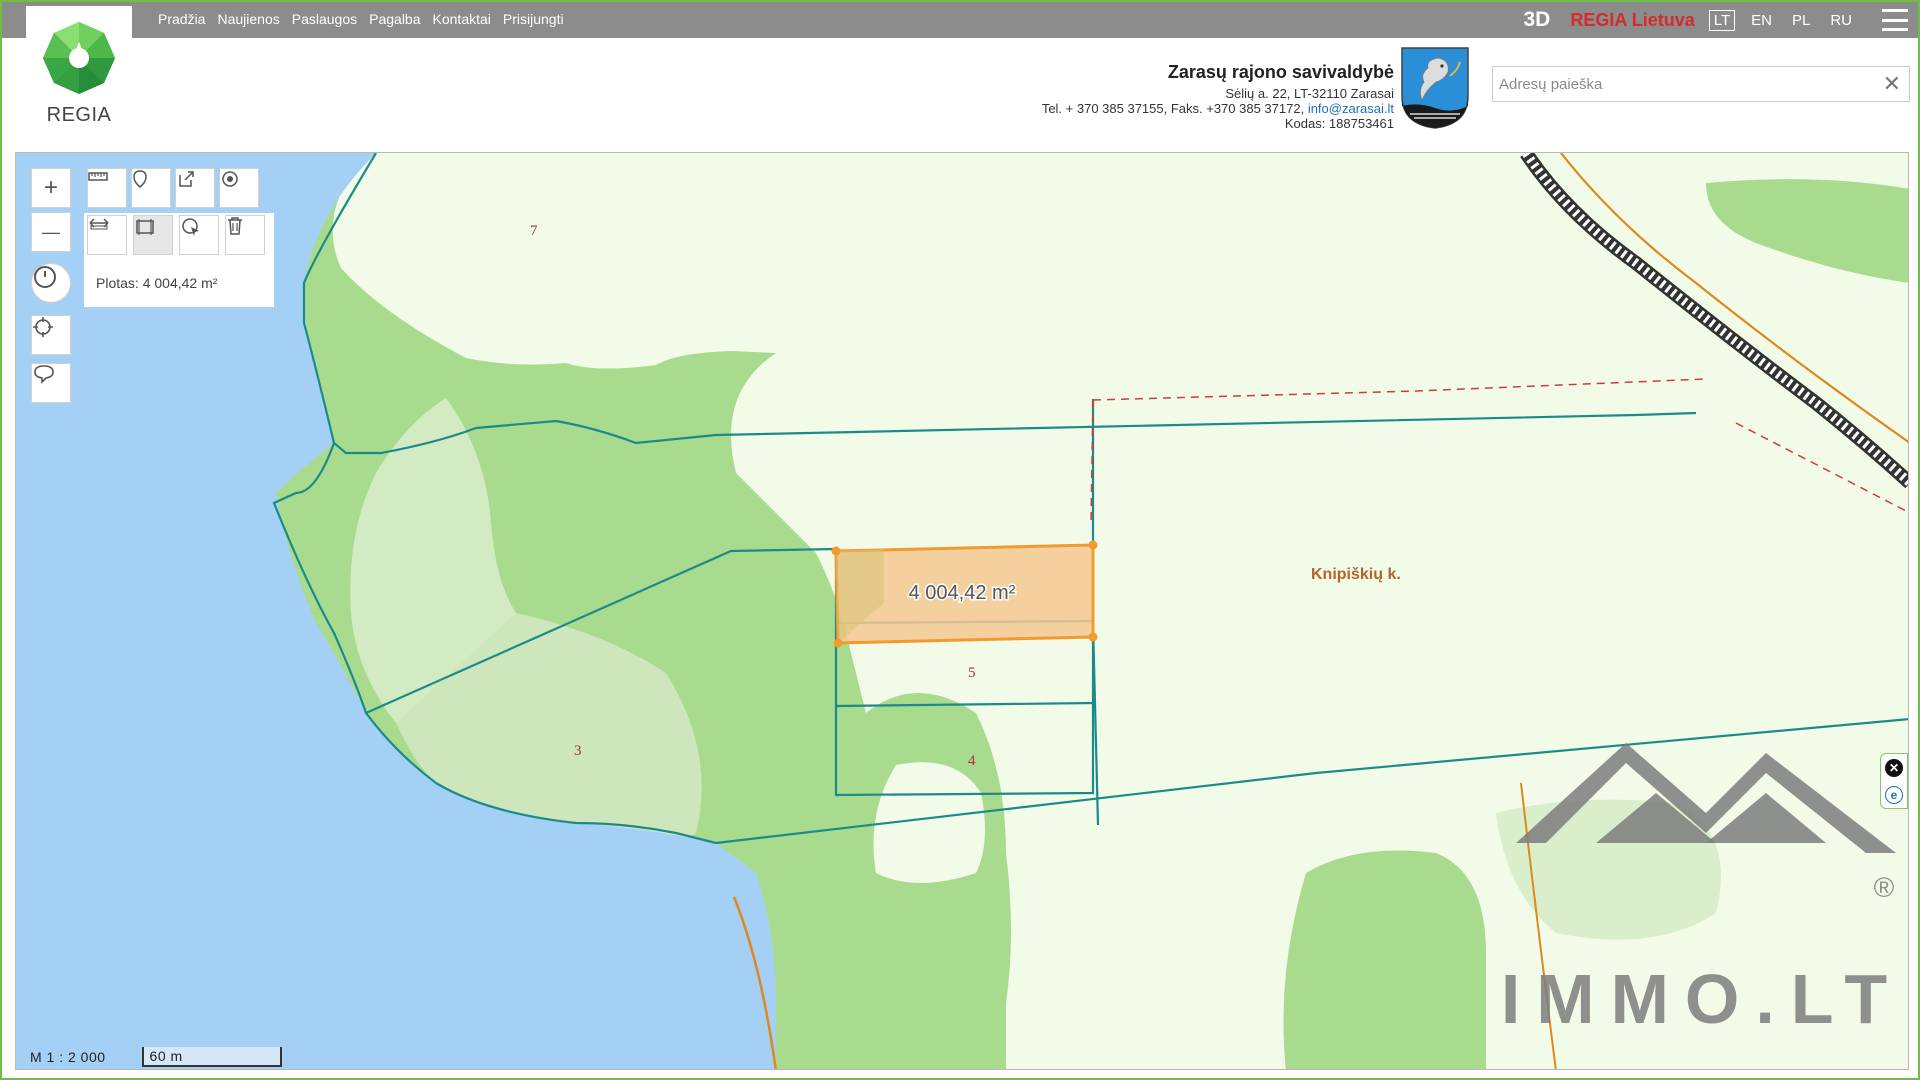 This screenshot has height=1080, width=1920. I want to click on zoom-out-button: —, so click(51, 232).